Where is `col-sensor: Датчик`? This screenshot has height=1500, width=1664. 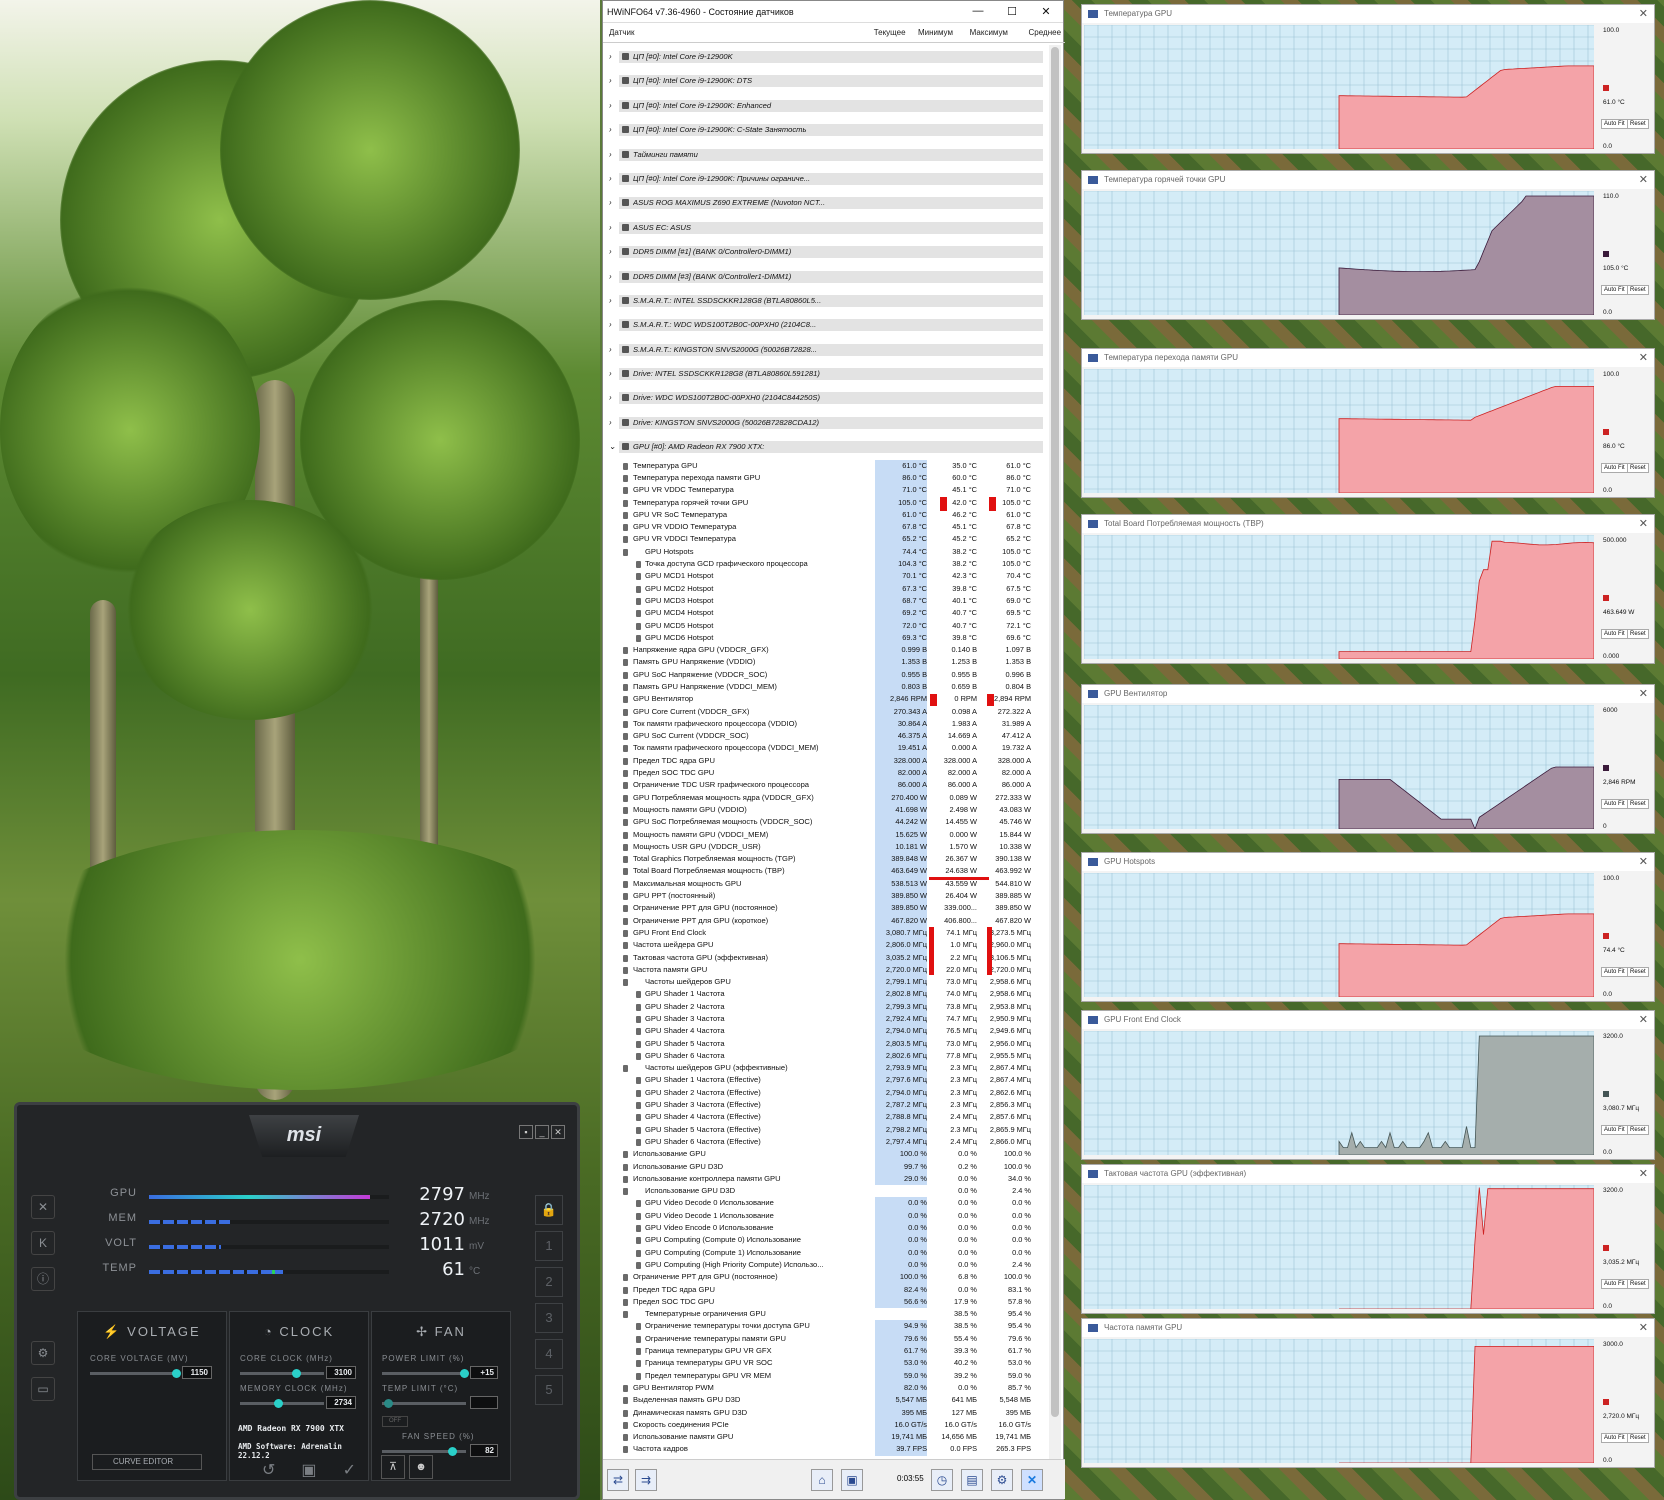 col-sensor: Датчик is located at coordinates (707, 32).